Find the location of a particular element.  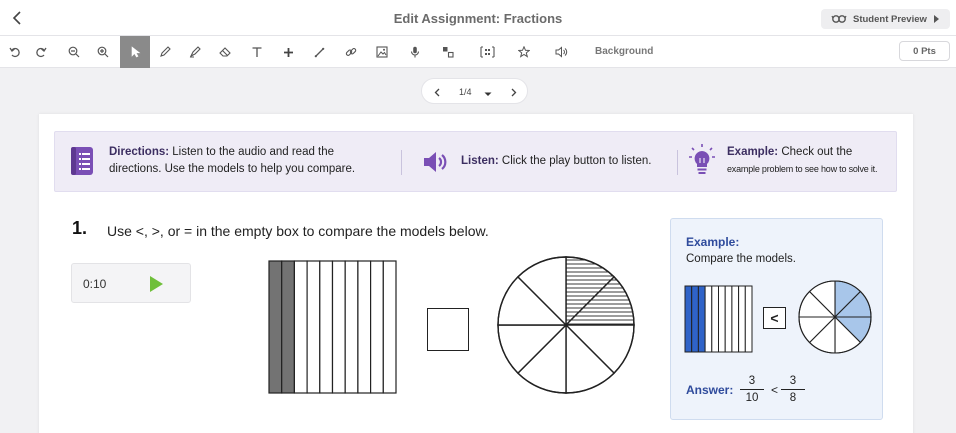

chevron-right-icon is located at coordinates (514, 92).